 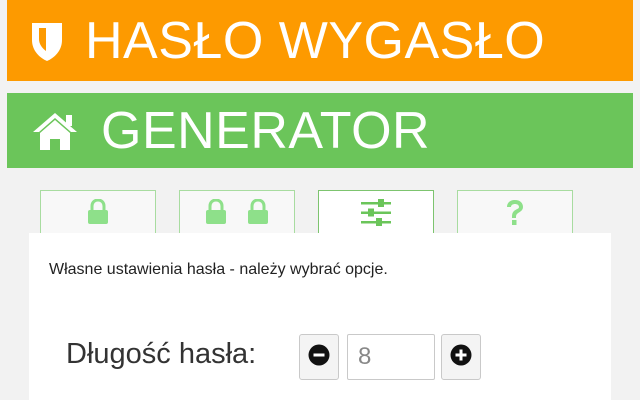 I want to click on tab-help, so click(x=515, y=212).